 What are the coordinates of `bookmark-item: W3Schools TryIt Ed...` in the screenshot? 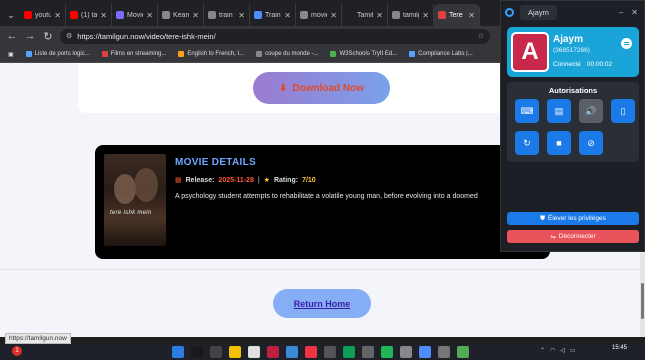 It's located at (363, 54).